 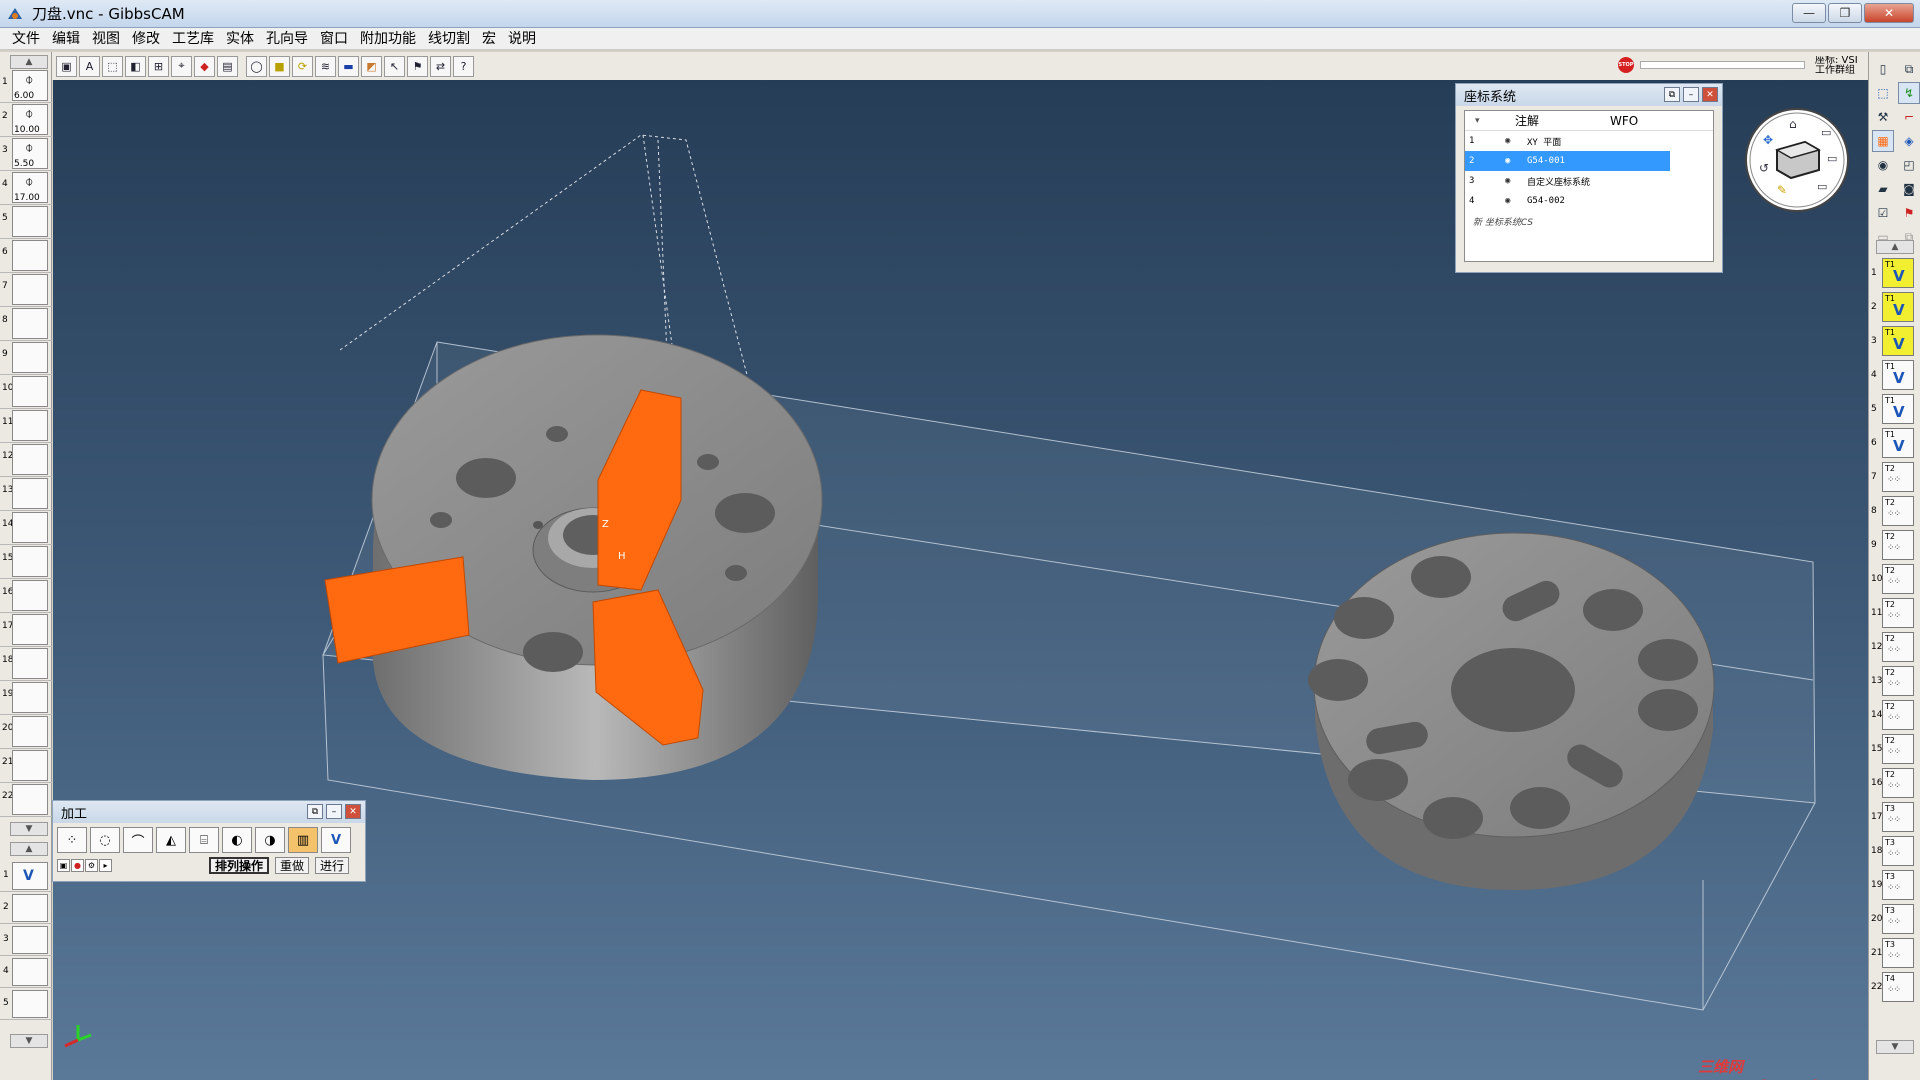 I want to click on grid-icon: ⊞, so click(x=158, y=66).